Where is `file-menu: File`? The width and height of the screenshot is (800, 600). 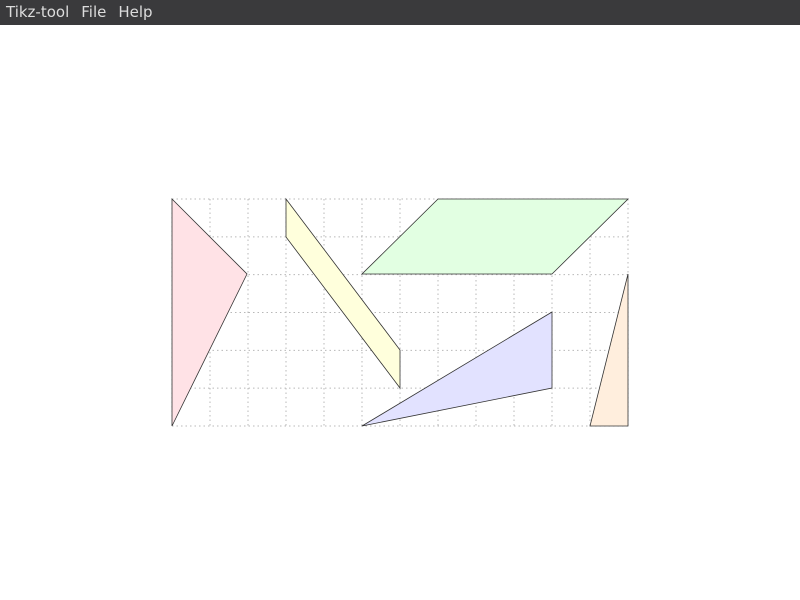
file-menu: File is located at coordinates (93, 12).